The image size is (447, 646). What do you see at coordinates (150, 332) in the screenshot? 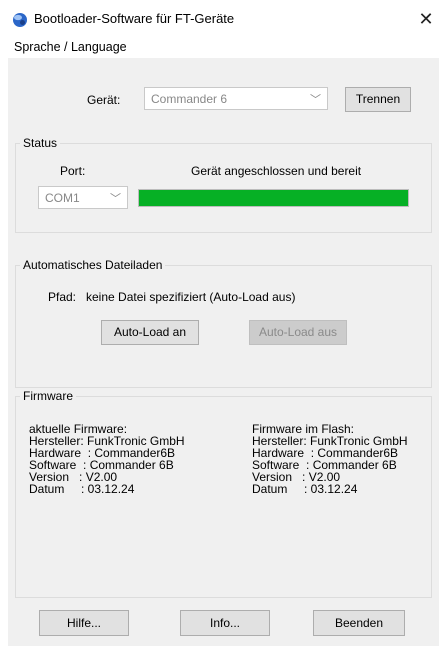
I see `autoload-on-button: Auto-Load an` at bounding box center [150, 332].